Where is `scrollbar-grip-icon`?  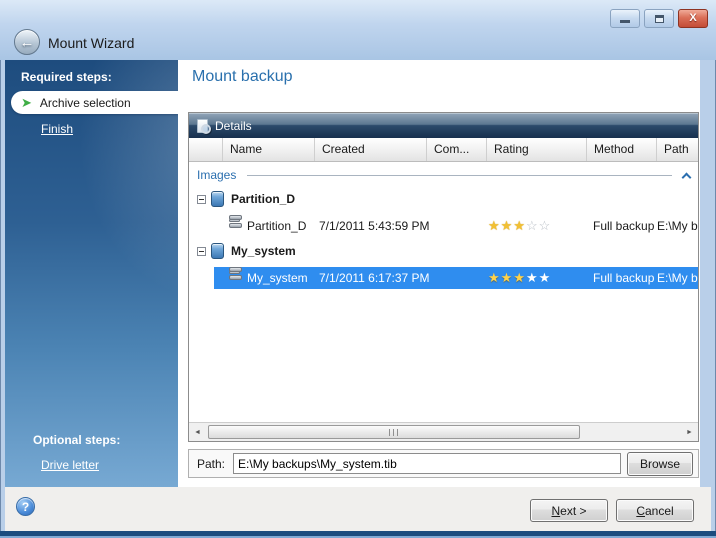
scrollbar-grip-icon is located at coordinates (394, 432).